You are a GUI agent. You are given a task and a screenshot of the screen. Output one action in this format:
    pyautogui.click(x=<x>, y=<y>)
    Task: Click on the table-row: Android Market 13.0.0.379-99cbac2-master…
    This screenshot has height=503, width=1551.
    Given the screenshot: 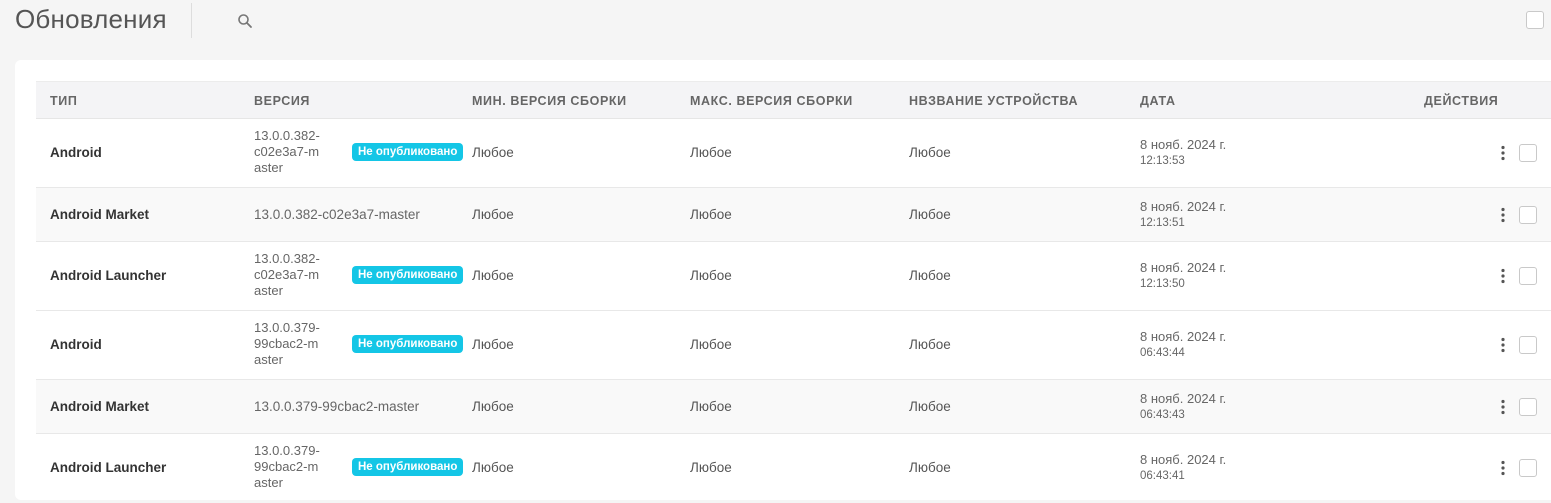 What is the action you would take?
    pyautogui.click(x=793, y=407)
    